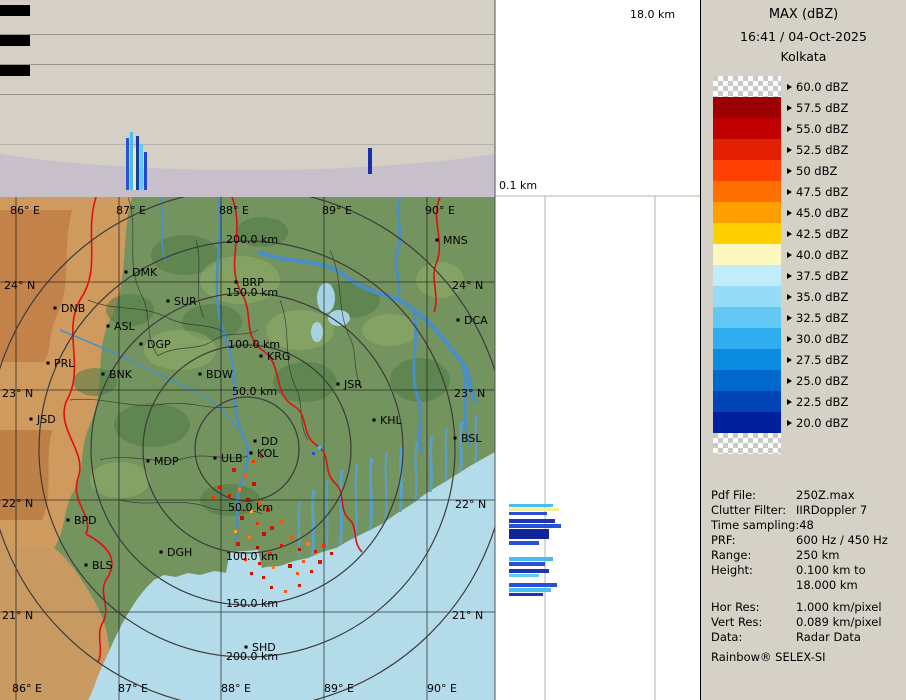 The image size is (906, 700). What do you see at coordinates (476, 320) in the screenshot?
I see `station-label: DCA` at bounding box center [476, 320].